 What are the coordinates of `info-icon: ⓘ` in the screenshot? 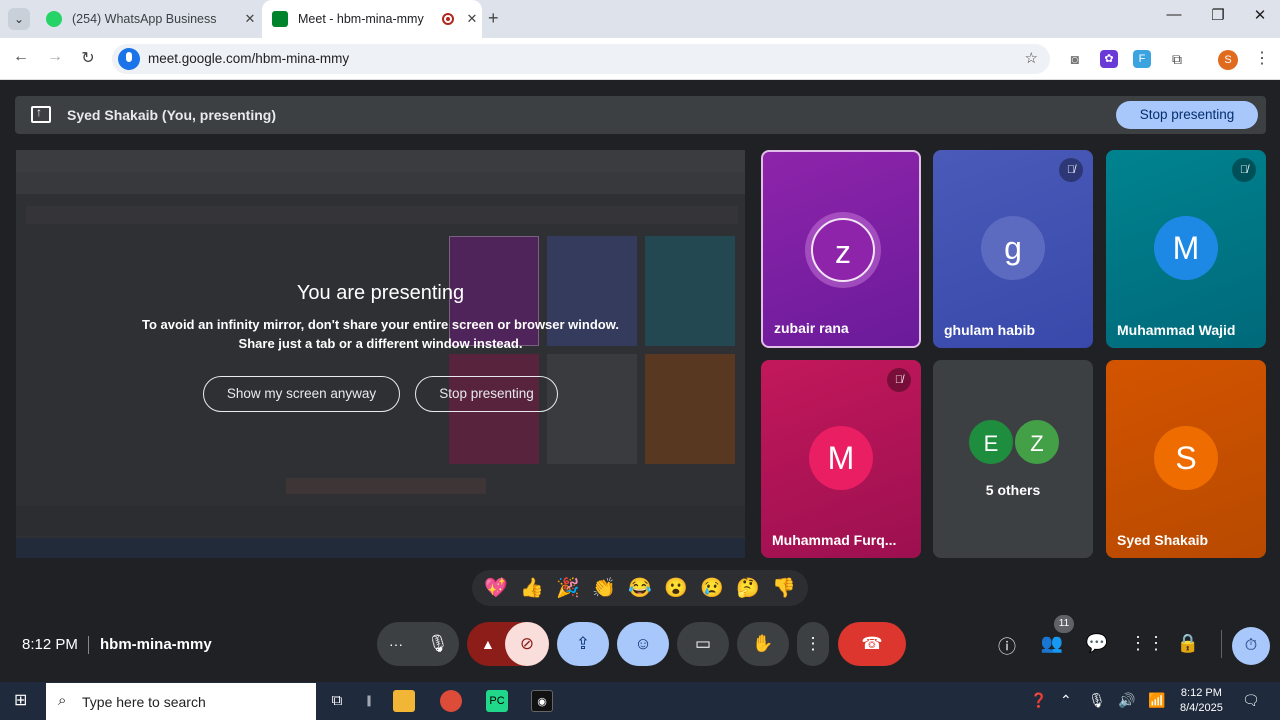 It's located at (1007, 646).